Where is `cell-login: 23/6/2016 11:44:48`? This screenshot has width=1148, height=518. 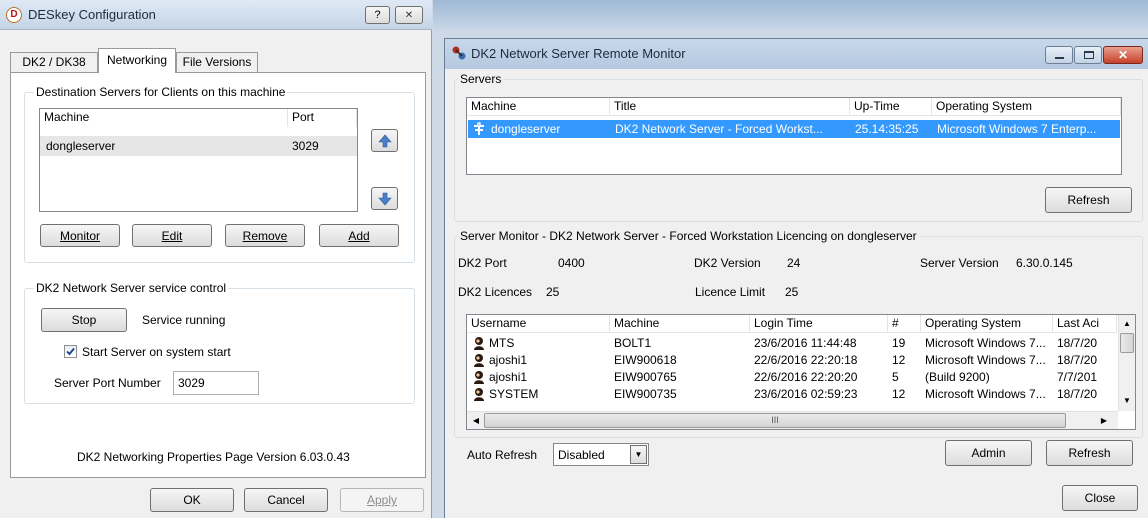 cell-login: 23/6/2016 11:44:48 is located at coordinates (805, 343).